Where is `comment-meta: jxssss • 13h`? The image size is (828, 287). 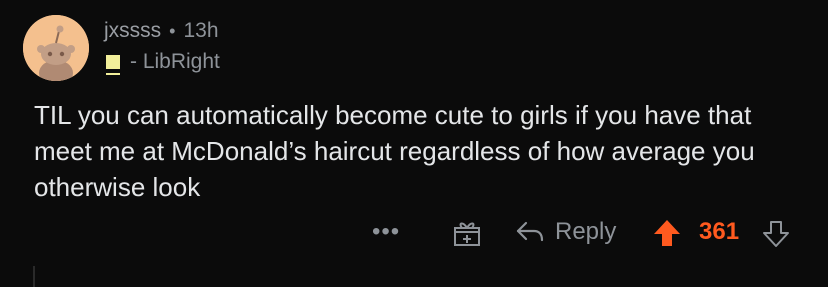
comment-meta: jxssss • 13h is located at coordinates (161, 31).